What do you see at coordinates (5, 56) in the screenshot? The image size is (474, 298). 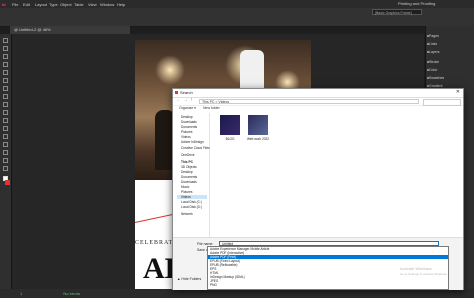 I see `page-tool-icon` at bounding box center [5, 56].